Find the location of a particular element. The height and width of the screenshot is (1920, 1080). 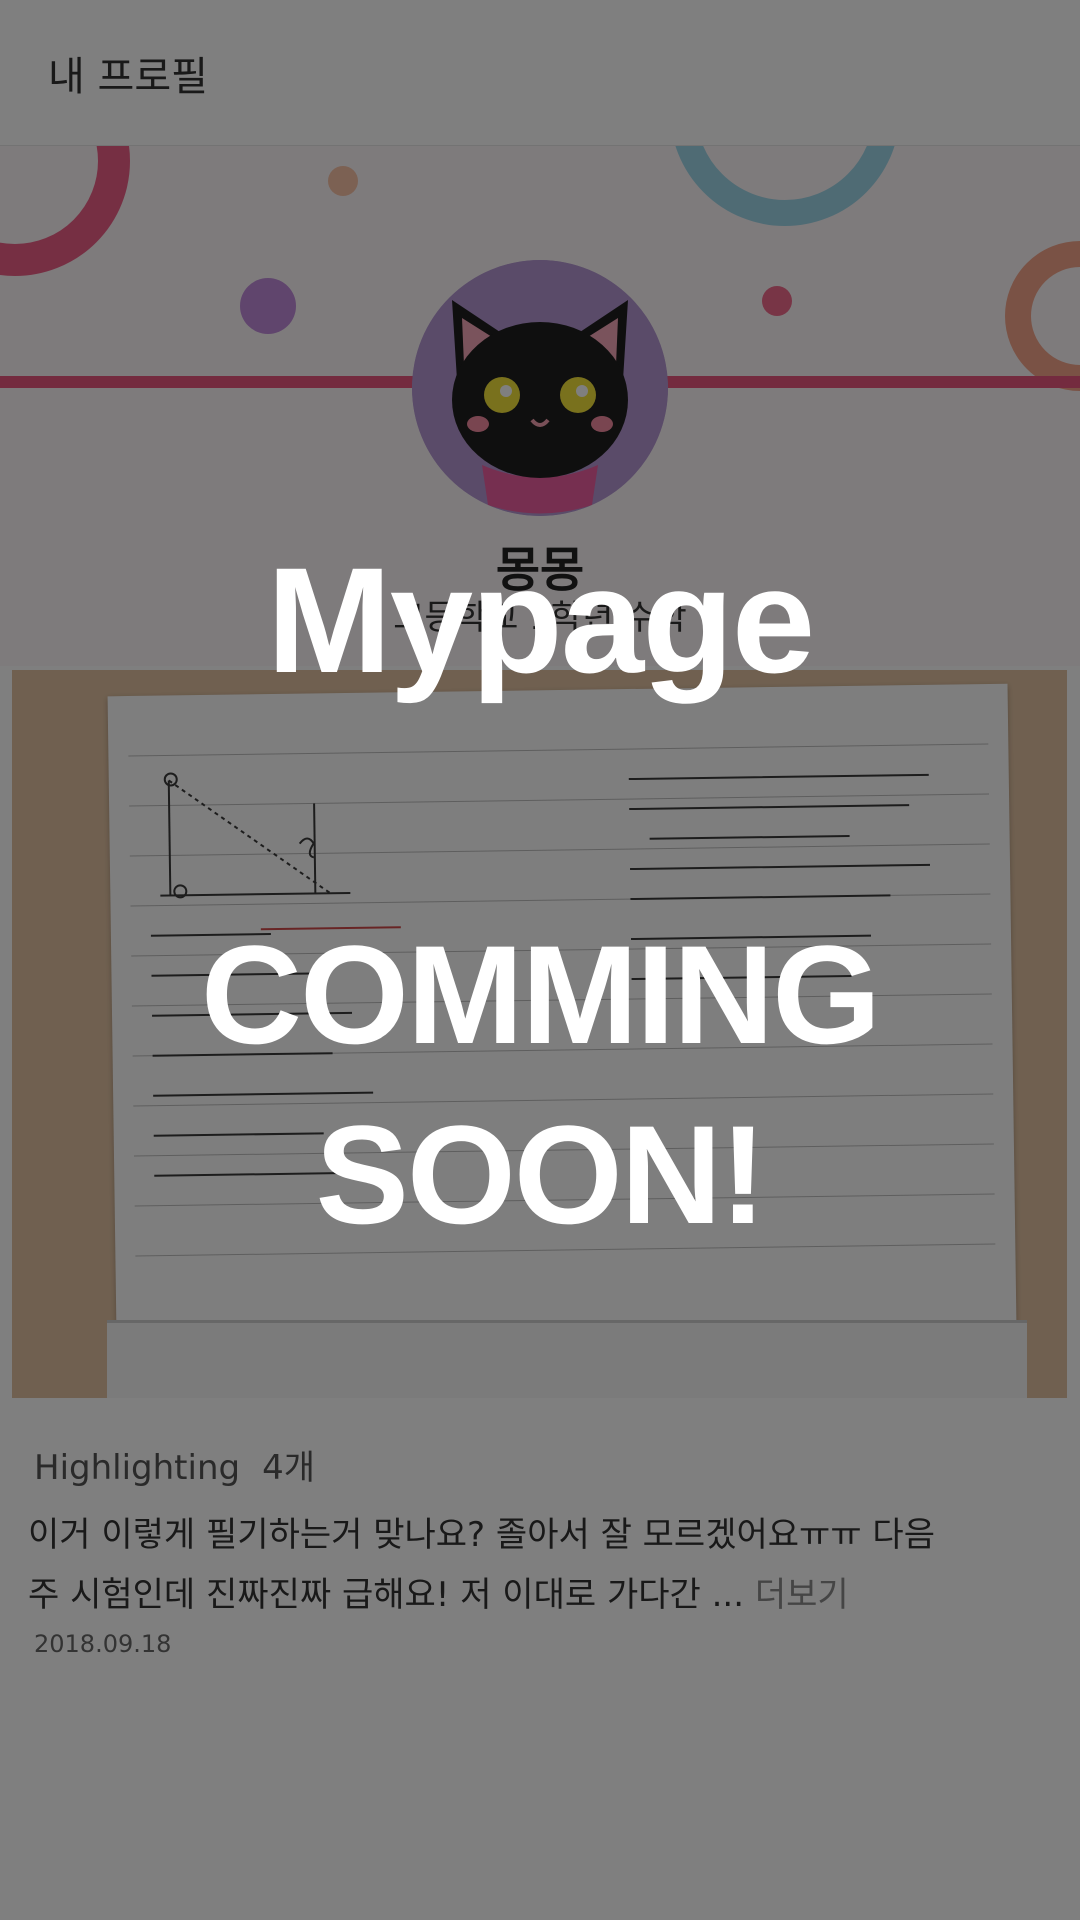

overlay-line-1: COMMING is located at coordinates (540, 994).